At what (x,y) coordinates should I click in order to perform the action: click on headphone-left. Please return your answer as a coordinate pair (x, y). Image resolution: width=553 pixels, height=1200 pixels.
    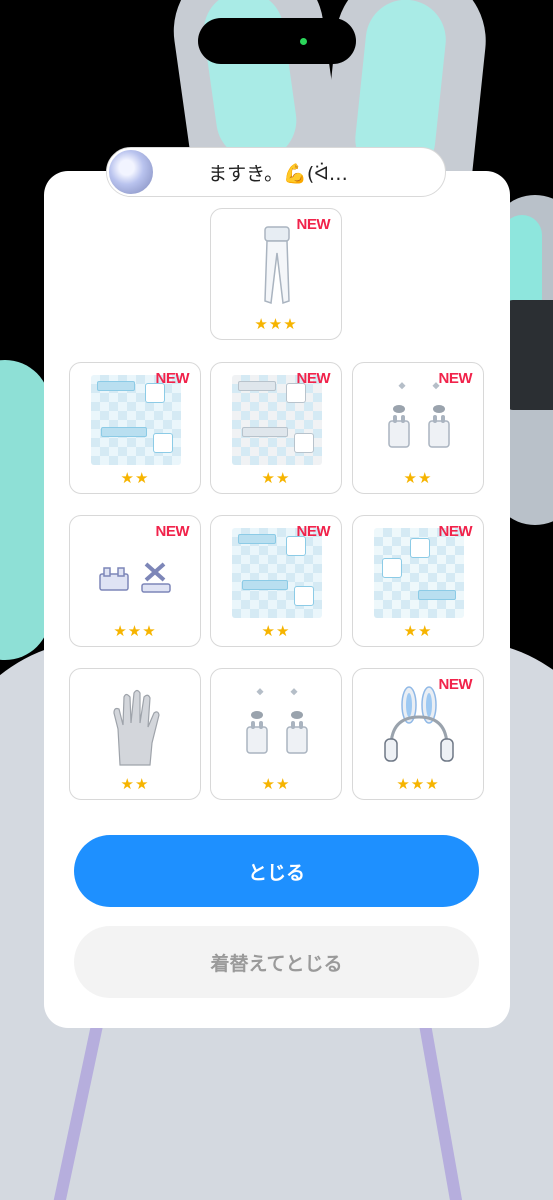
    Looking at the image, I should click on (25, 510).